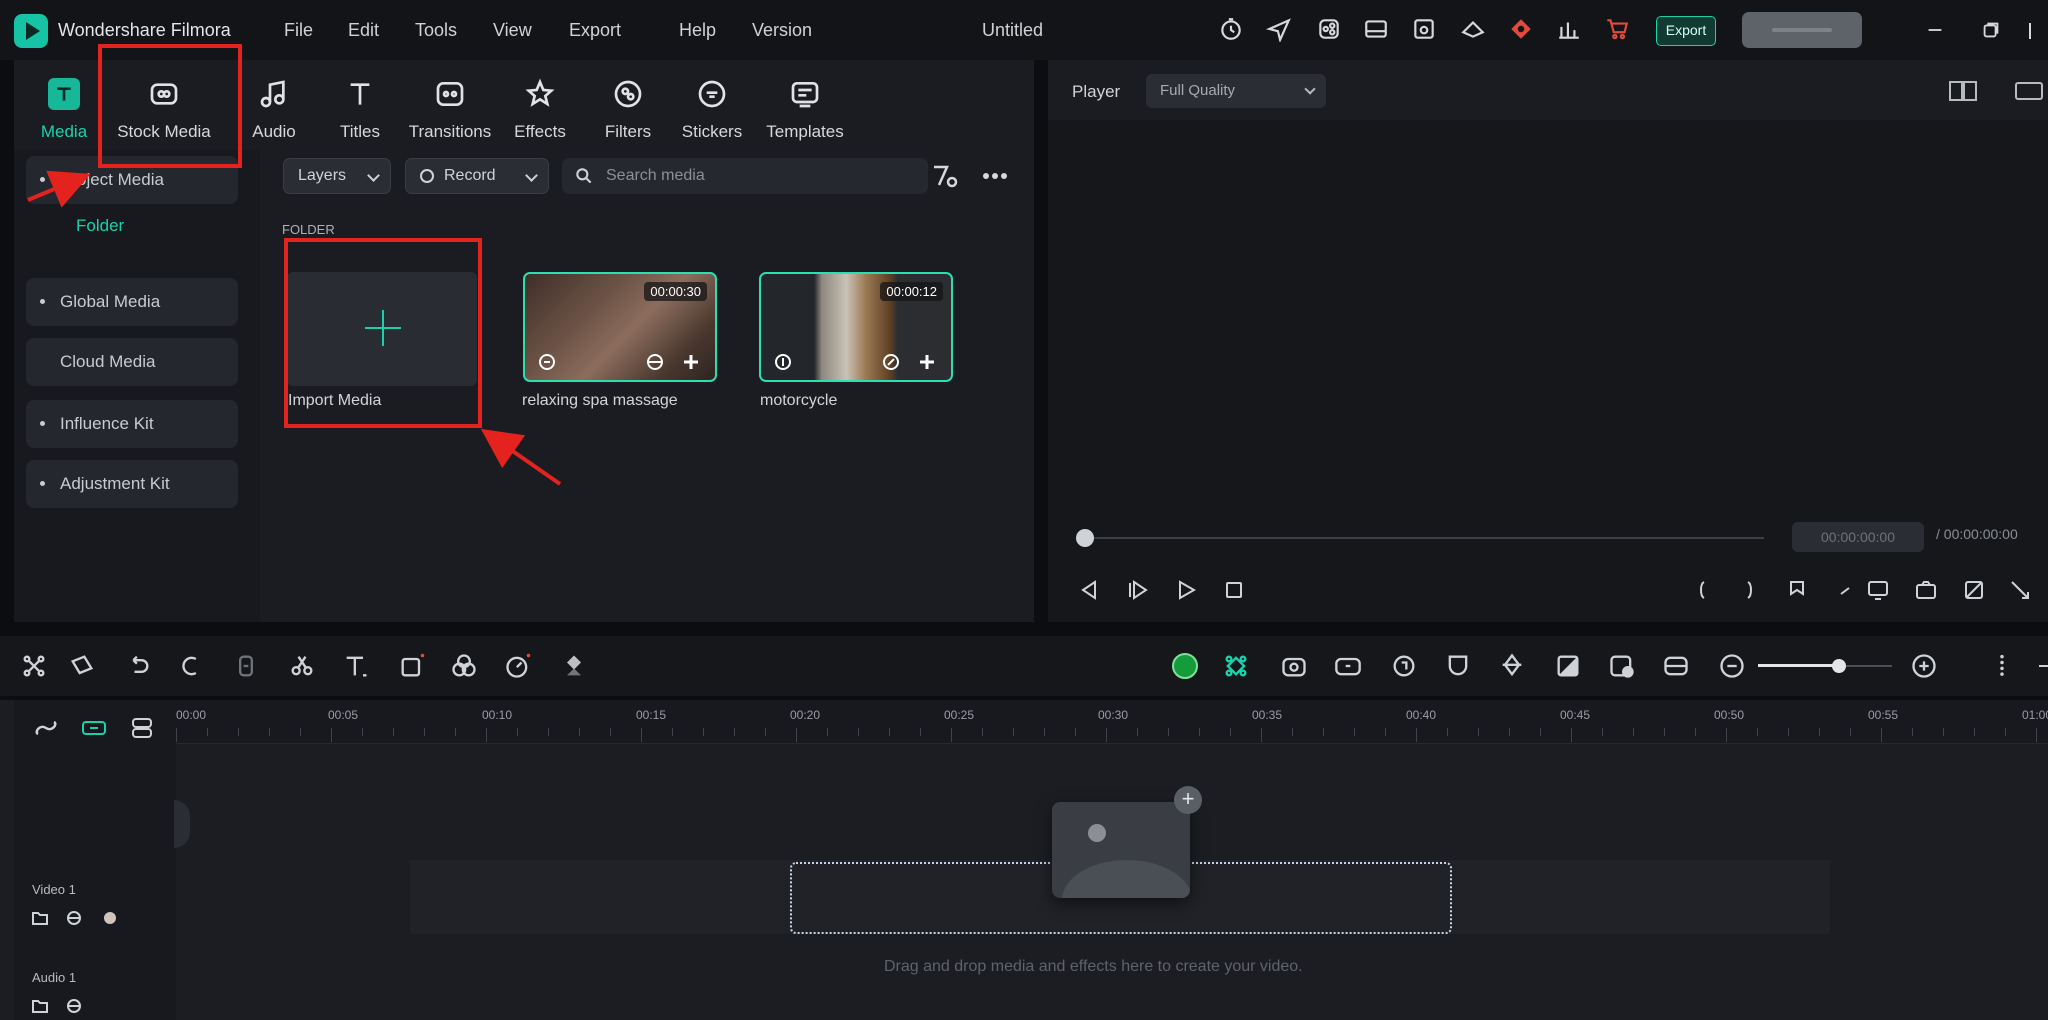  Describe the element at coordinates (1622, 666) in the screenshot. I see `mask-icon` at that location.